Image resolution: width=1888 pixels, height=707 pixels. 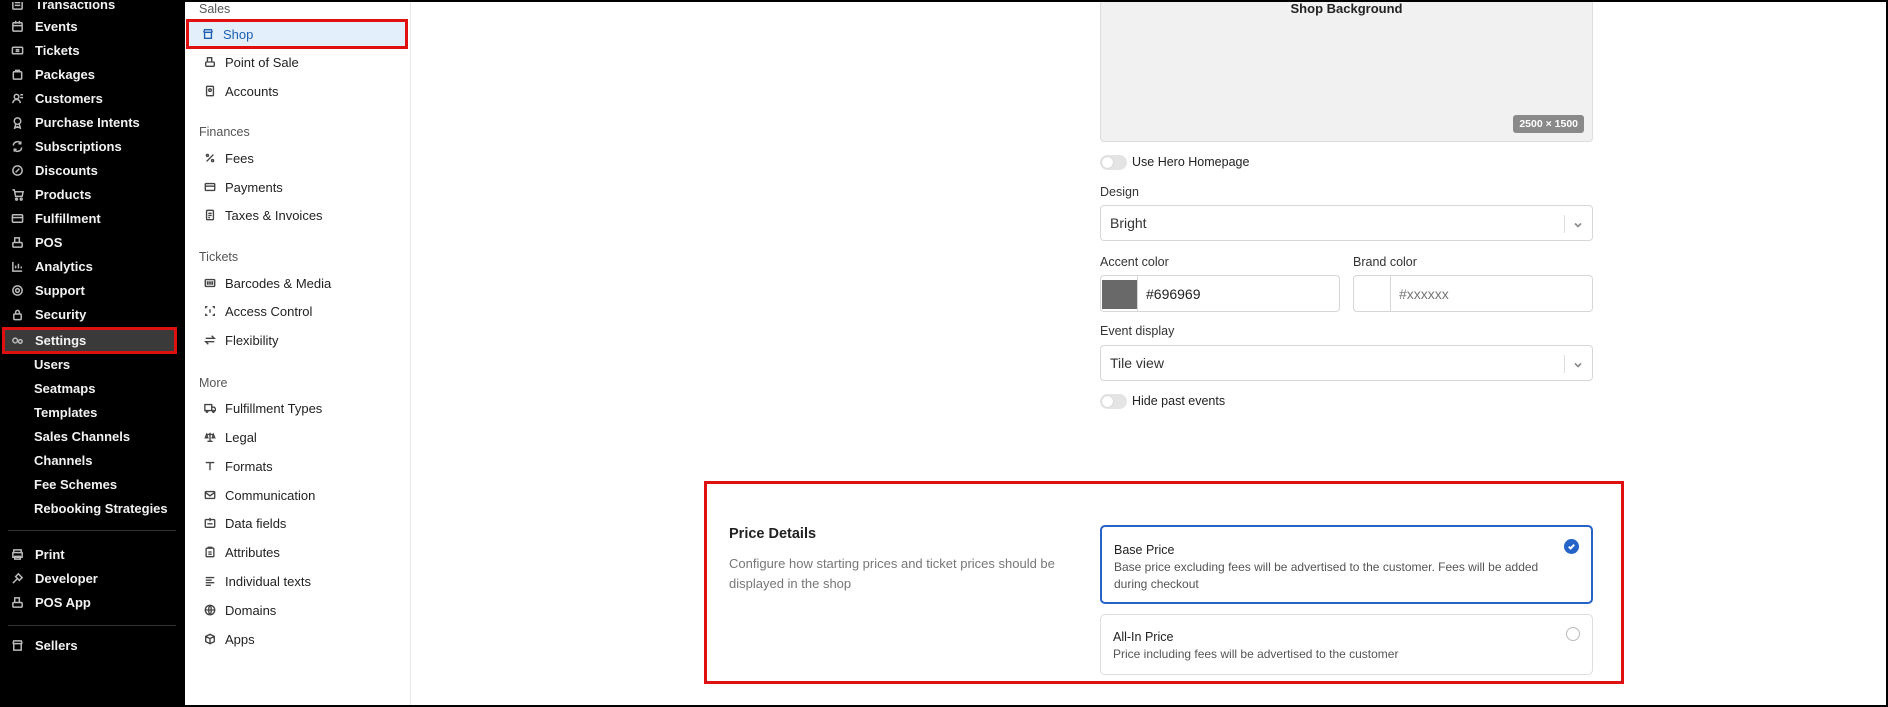 I want to click on truck-icon, so click(x=17, y=218).